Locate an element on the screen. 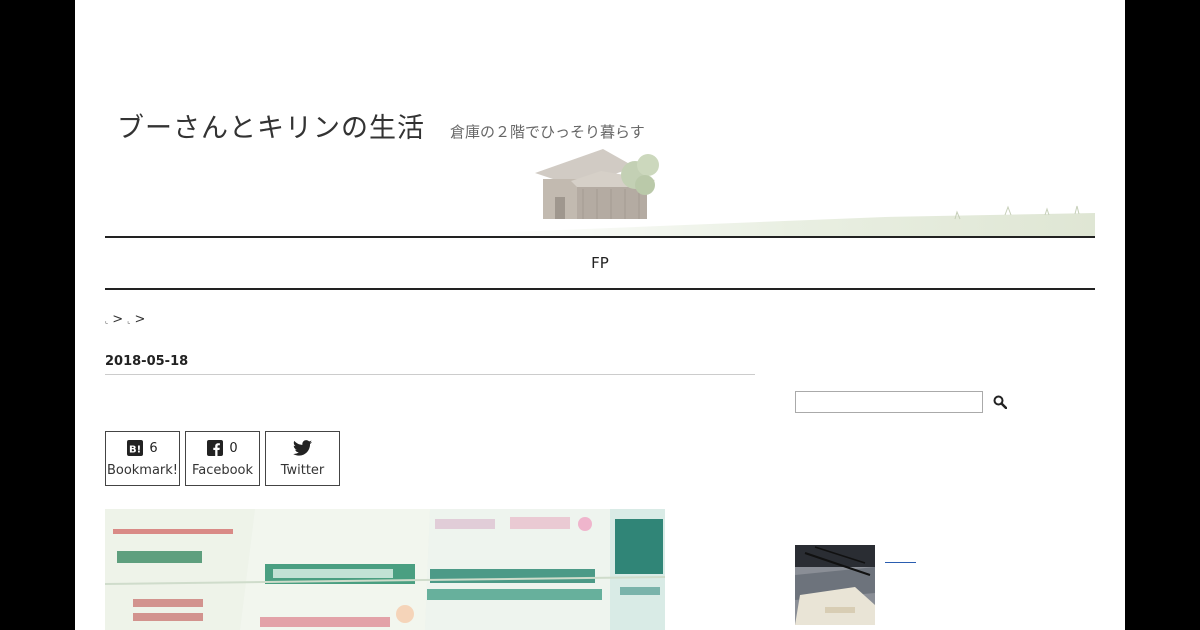 This screenshot has height=630, width=1200. nav-item-fp: FP is located at coordinates (600, 263).